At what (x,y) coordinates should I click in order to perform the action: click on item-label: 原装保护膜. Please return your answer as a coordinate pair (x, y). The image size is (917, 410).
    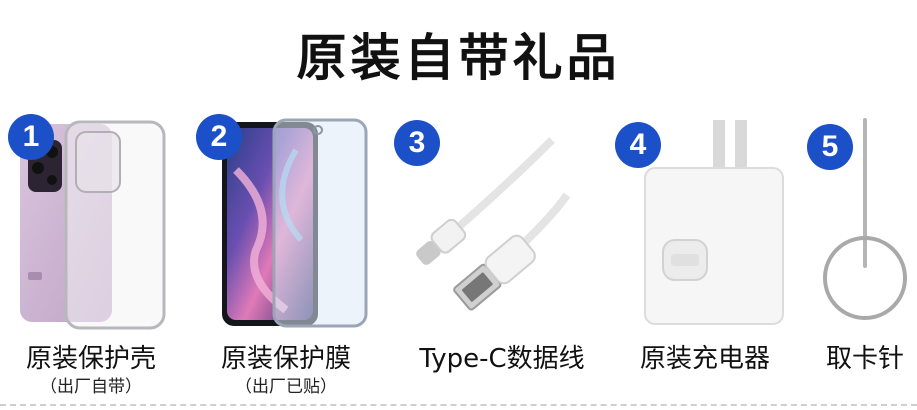
    Looking at the image, I should click on (285, 359).